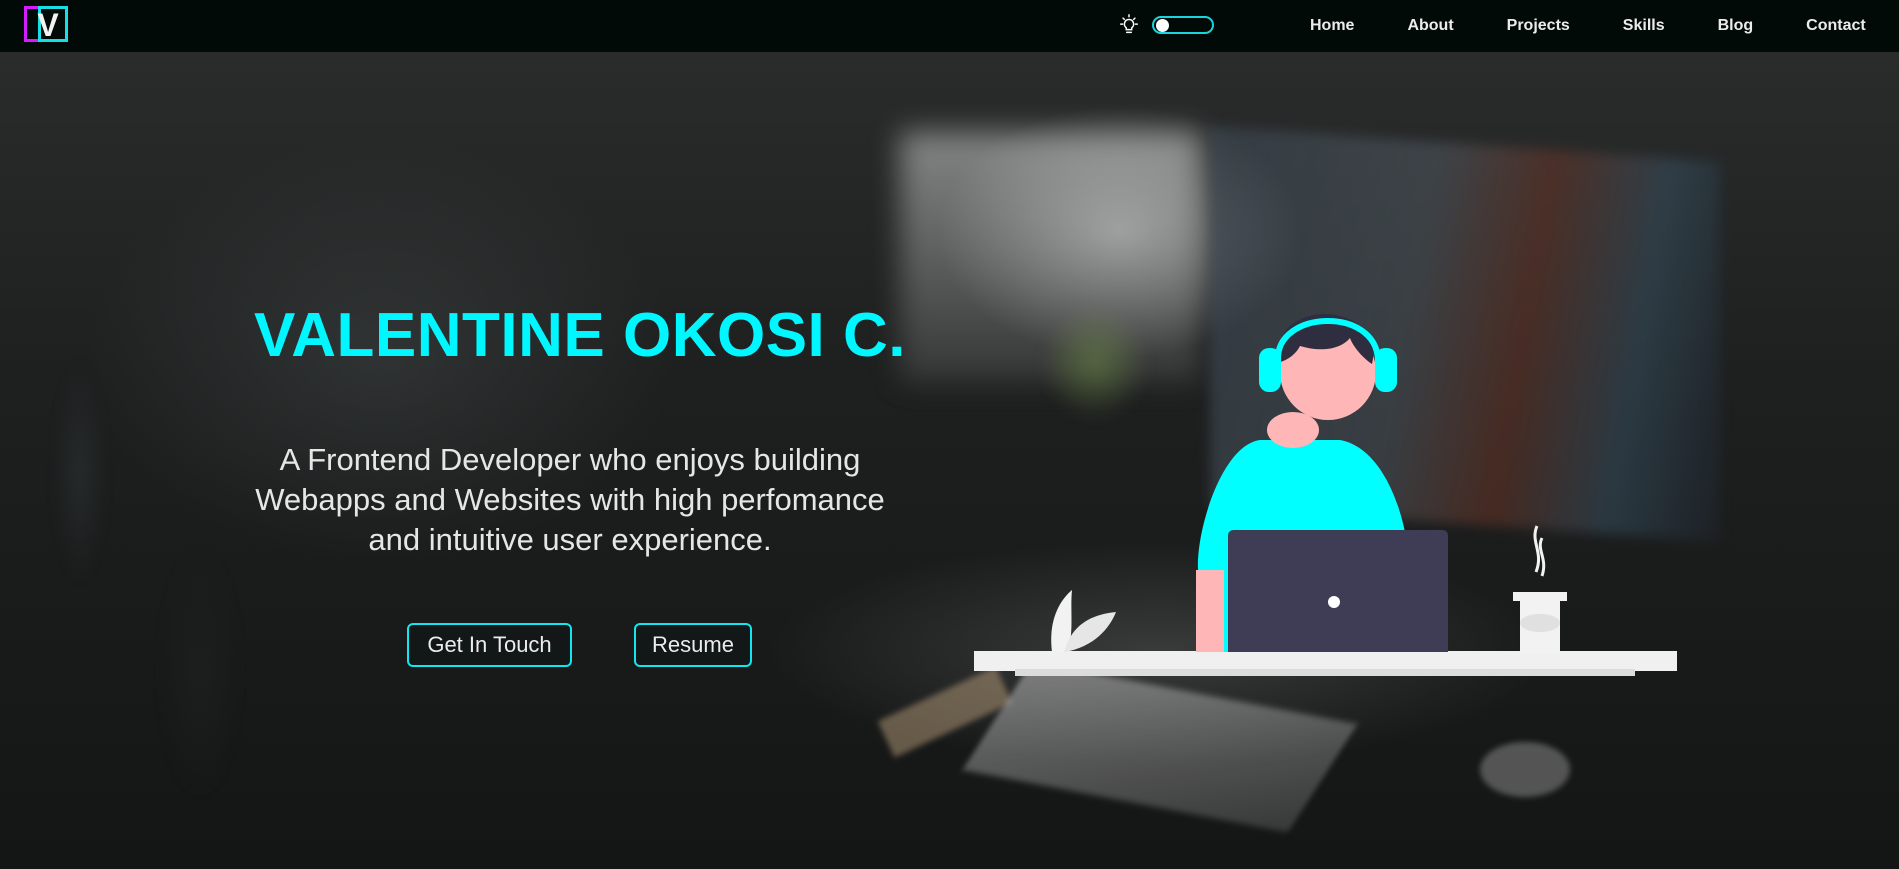  I want to click on hero-title: VALENTINE OKOSI C., so click(579, 335).